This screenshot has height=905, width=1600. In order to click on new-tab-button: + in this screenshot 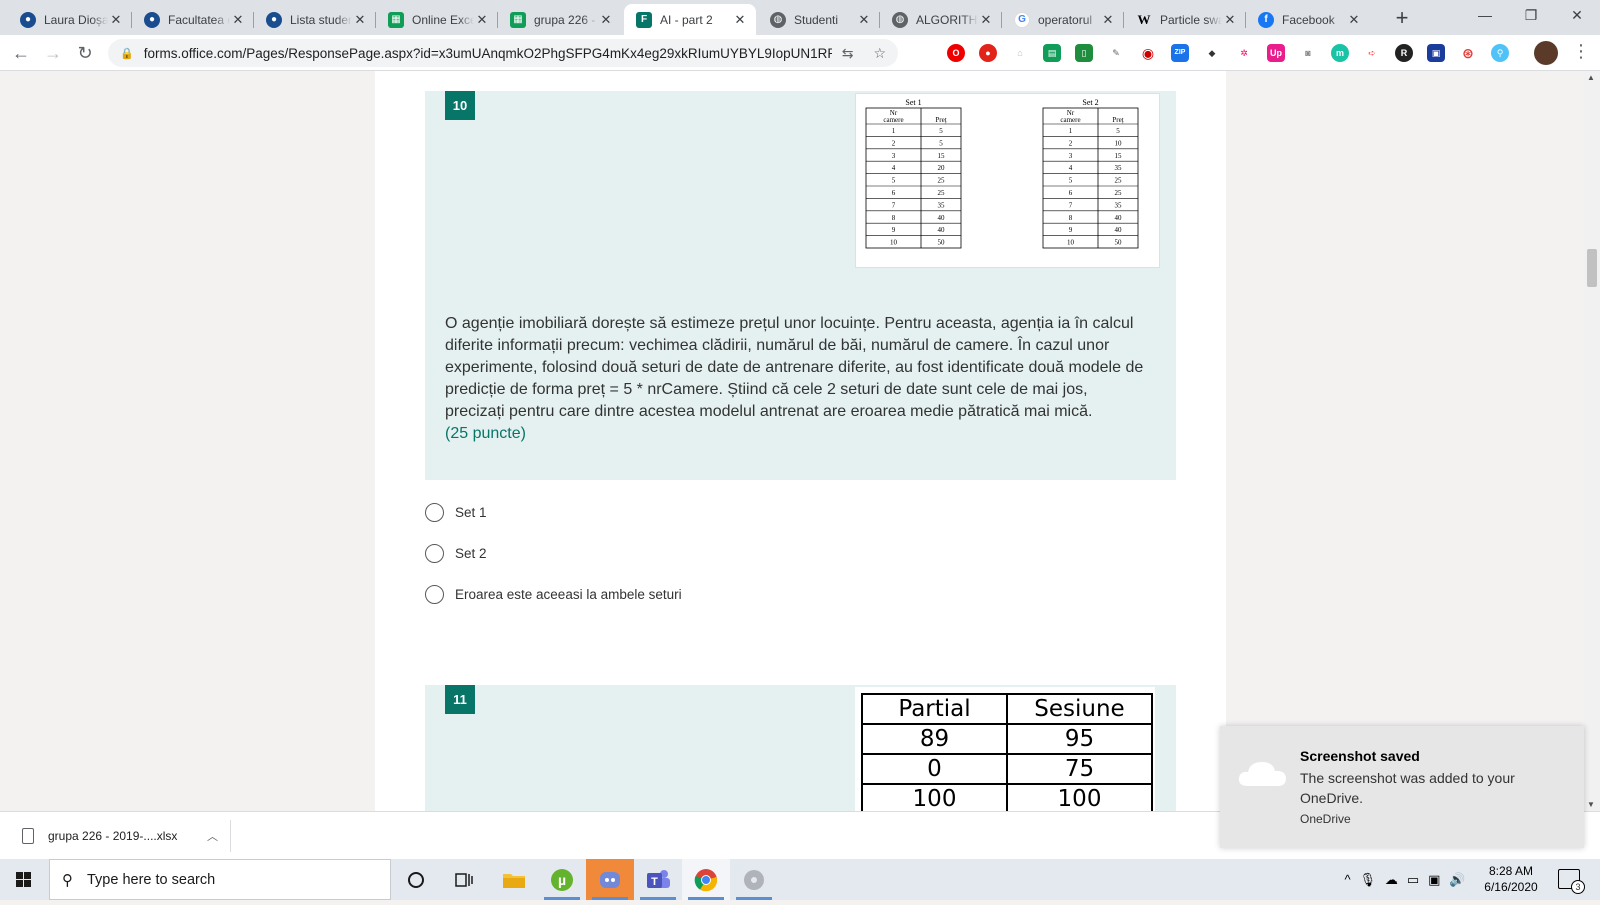, I will do `click(1402, 19)`.